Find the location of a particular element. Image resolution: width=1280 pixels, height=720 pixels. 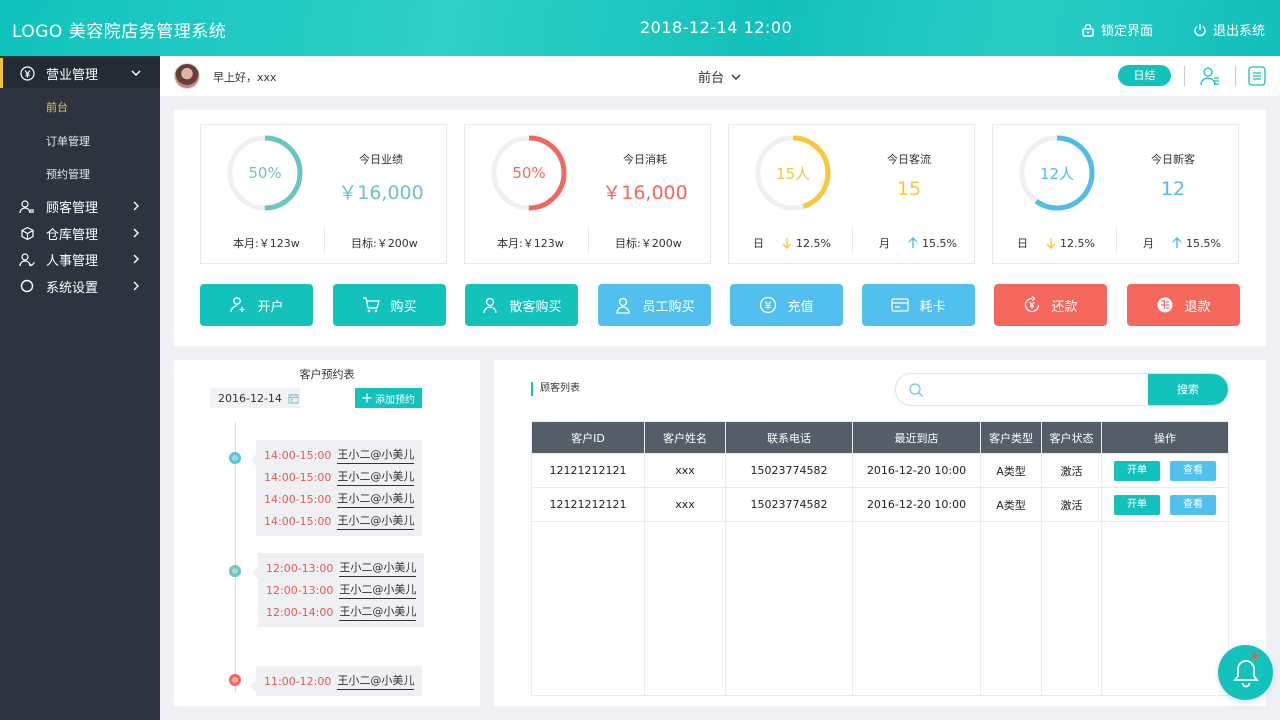

notification-button is located at coordinates (1245, 672).